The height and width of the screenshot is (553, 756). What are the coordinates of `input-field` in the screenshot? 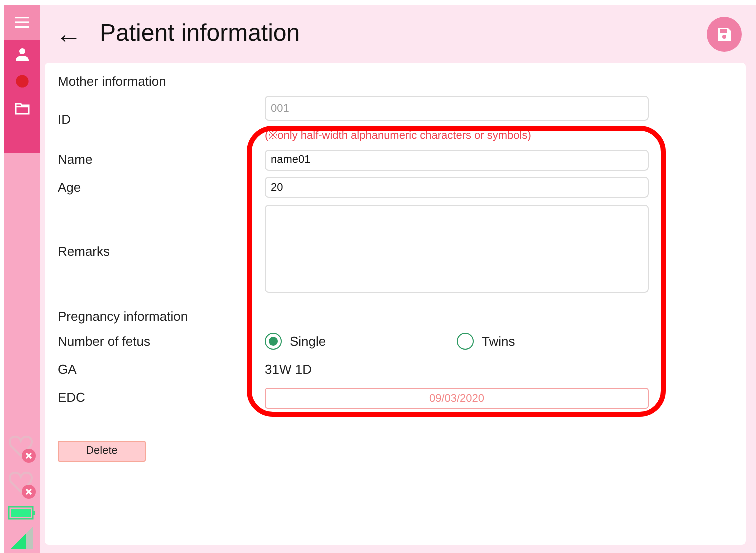 It's located at (457, 249).